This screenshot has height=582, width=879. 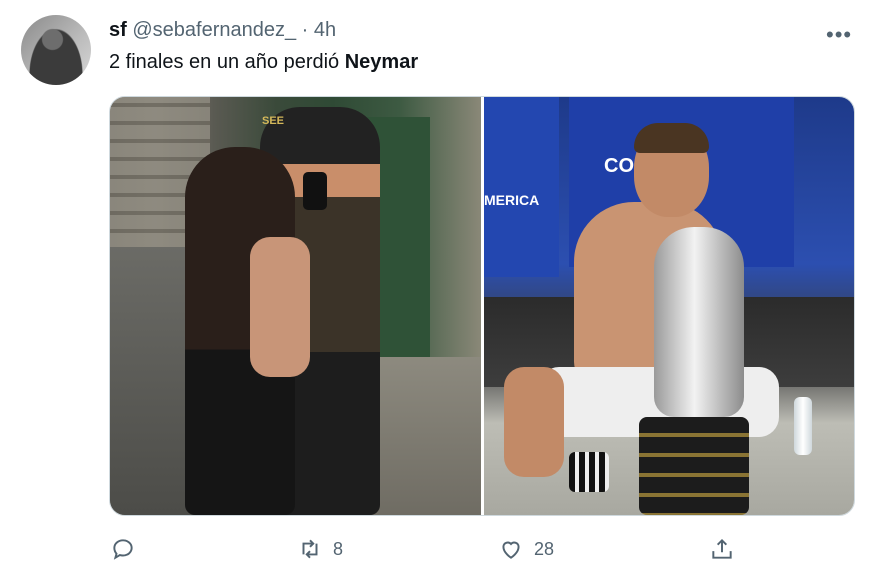 I want to click on side-text: MERICA, so click(x=512, y=200).